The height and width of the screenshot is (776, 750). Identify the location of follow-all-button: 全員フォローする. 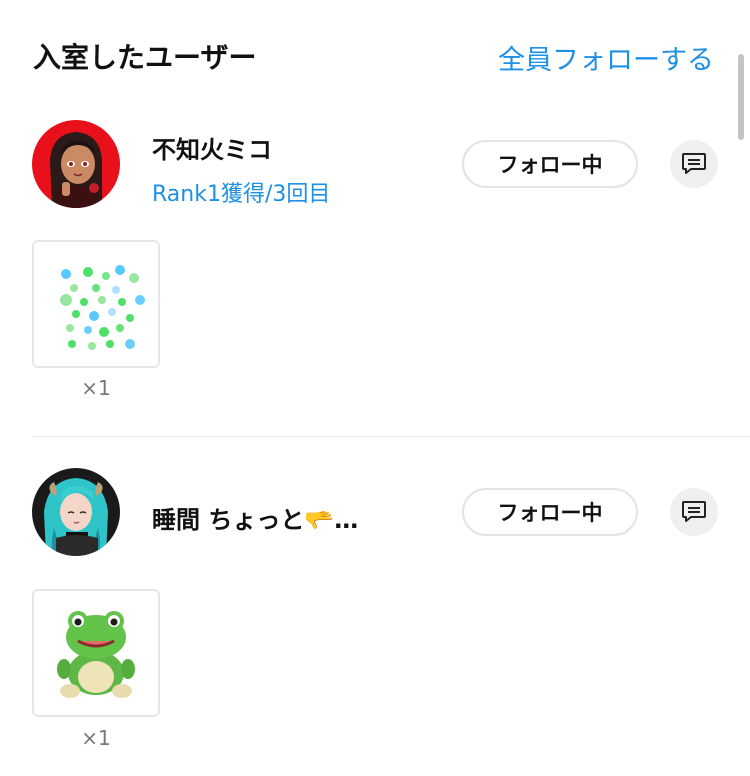
(606, 57).